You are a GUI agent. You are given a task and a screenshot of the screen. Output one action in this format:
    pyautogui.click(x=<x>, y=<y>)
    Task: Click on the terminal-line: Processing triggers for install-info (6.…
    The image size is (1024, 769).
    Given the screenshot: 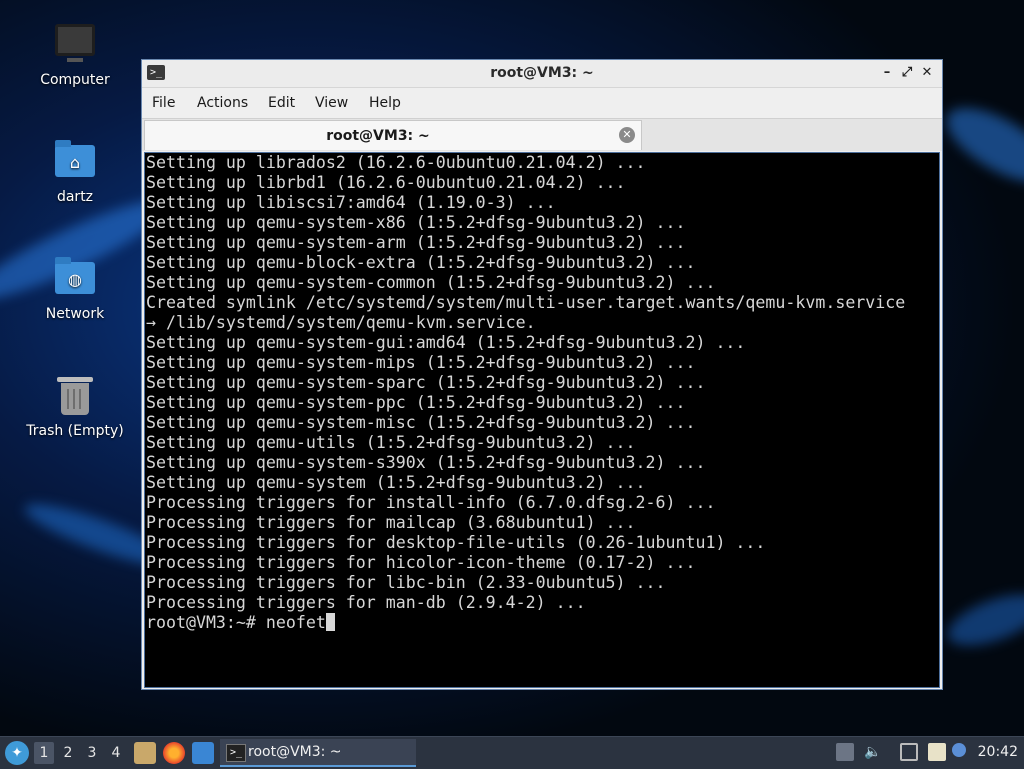 What is the action you would take?
    pyautogui.click(x=431, y=502)
    